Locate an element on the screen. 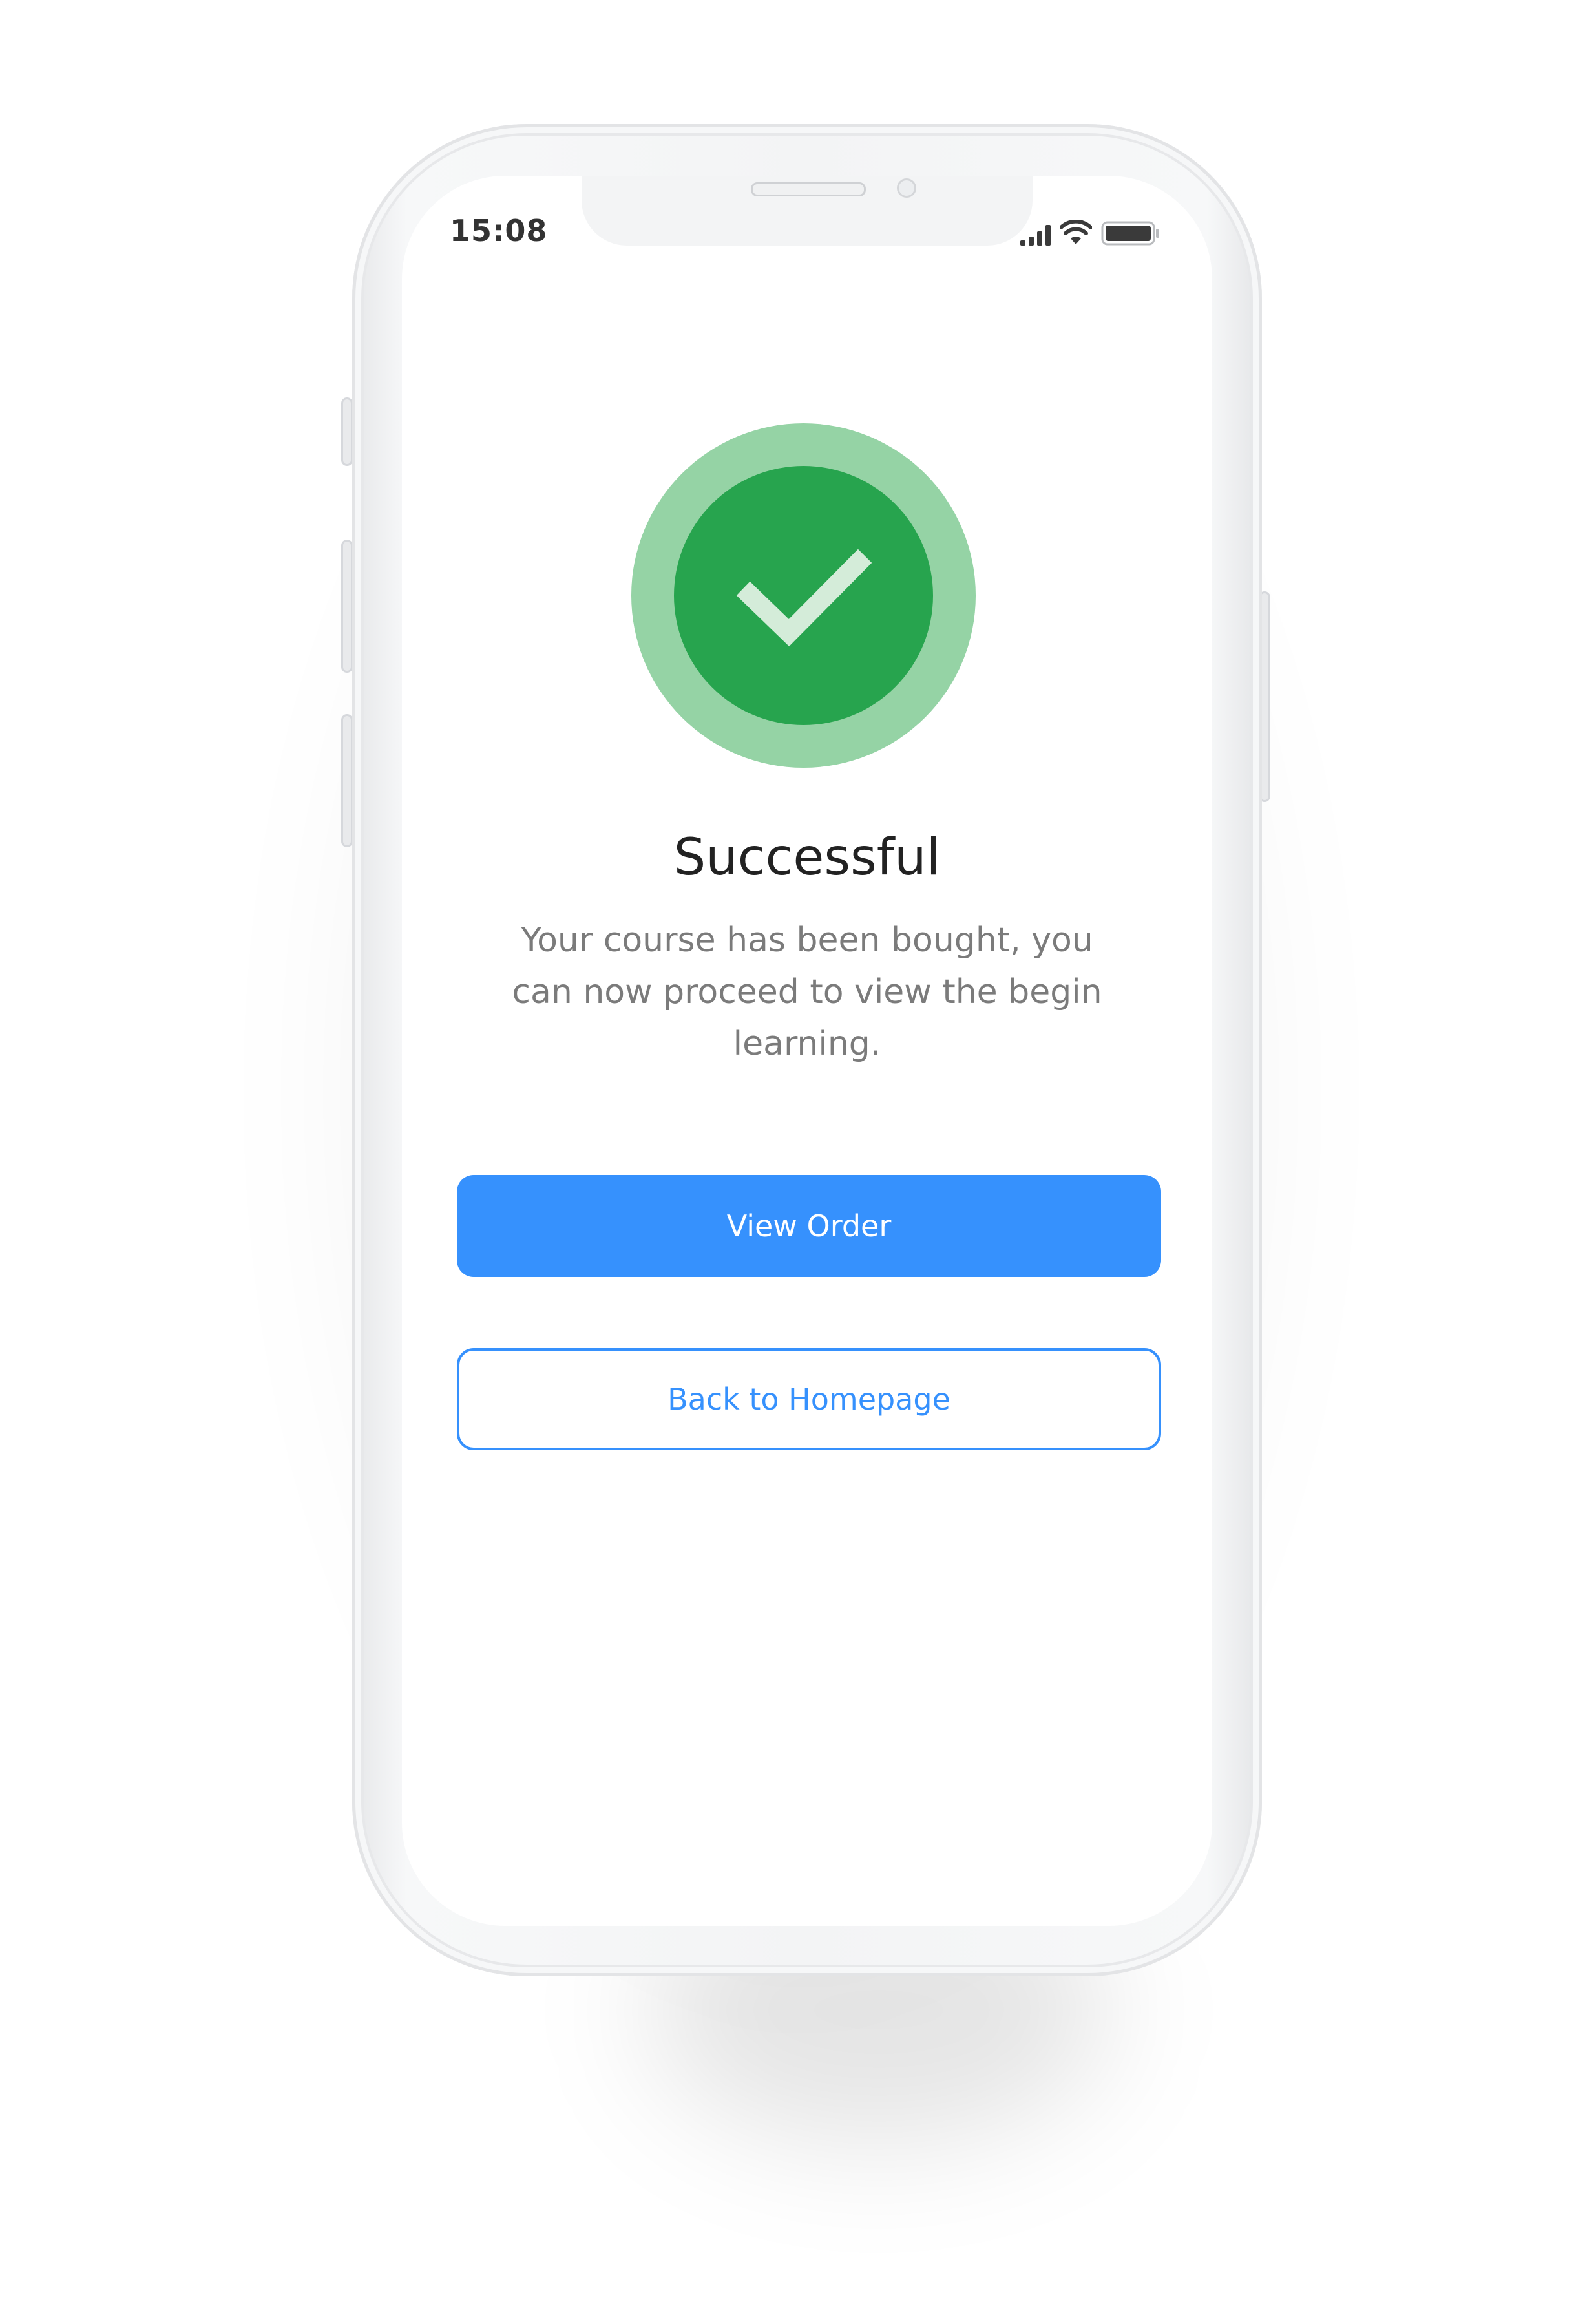 The image size is (1596, 2313). speaker-grille is located at coordinates (808, 189).